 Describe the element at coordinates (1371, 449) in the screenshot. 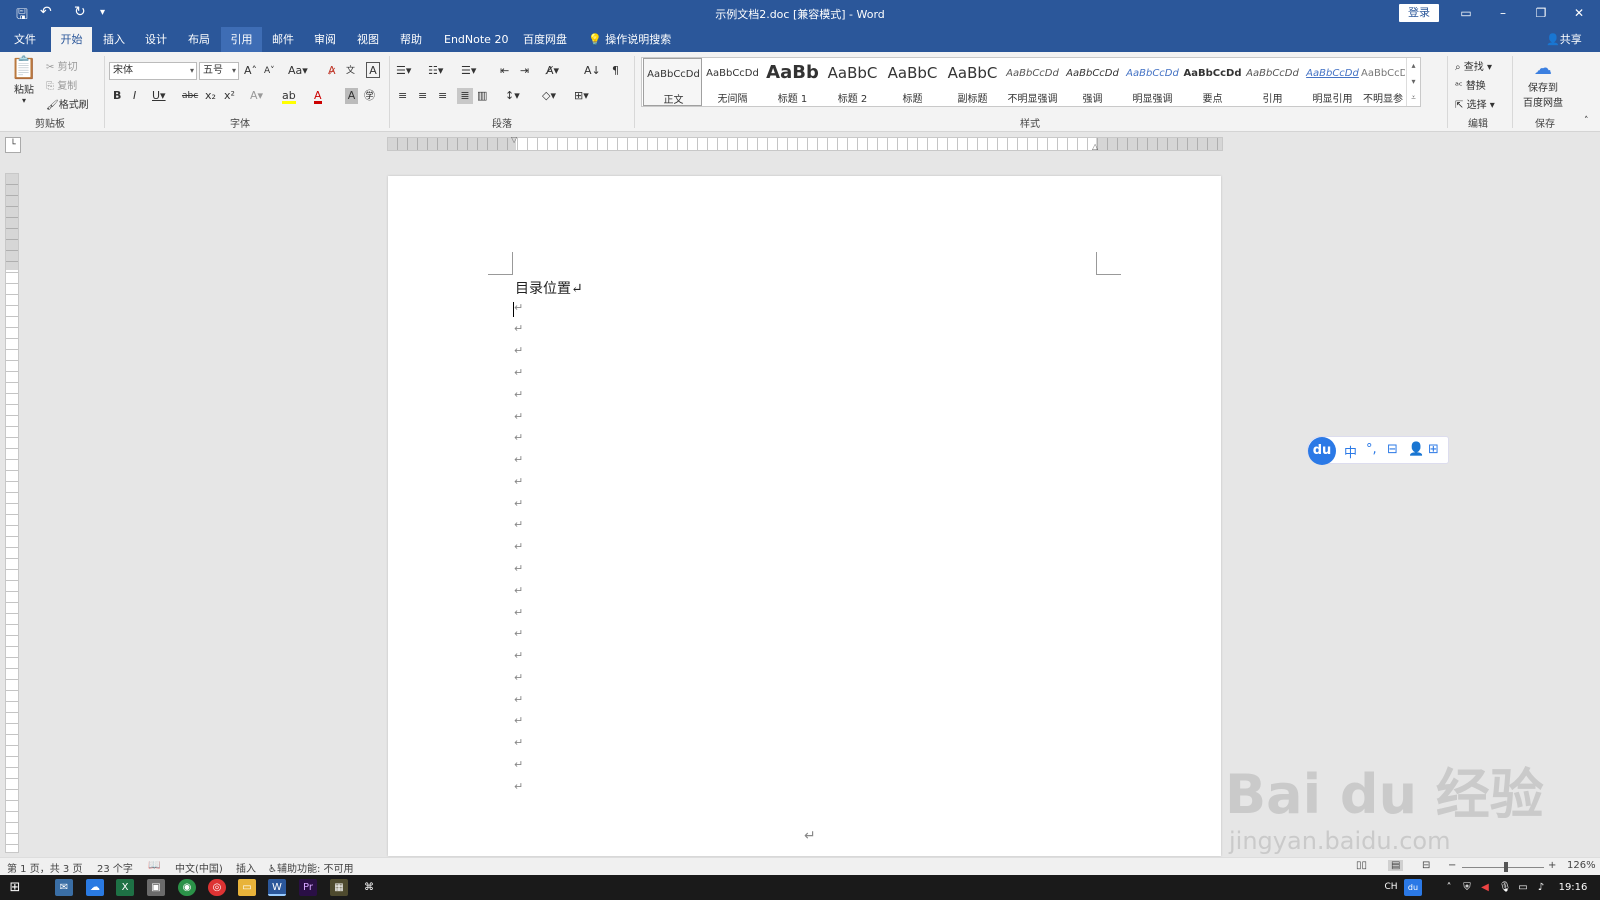

I see `punctuation-icon: °,` at that location.